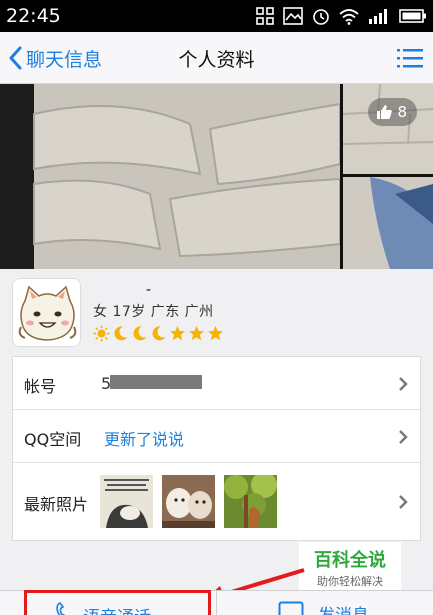 The width and height of the screenshot is (433, 615). Describe the element at coordinates (144, 439) in the screenshot. I see `qzone-update-text: 更新了说说` at that location.